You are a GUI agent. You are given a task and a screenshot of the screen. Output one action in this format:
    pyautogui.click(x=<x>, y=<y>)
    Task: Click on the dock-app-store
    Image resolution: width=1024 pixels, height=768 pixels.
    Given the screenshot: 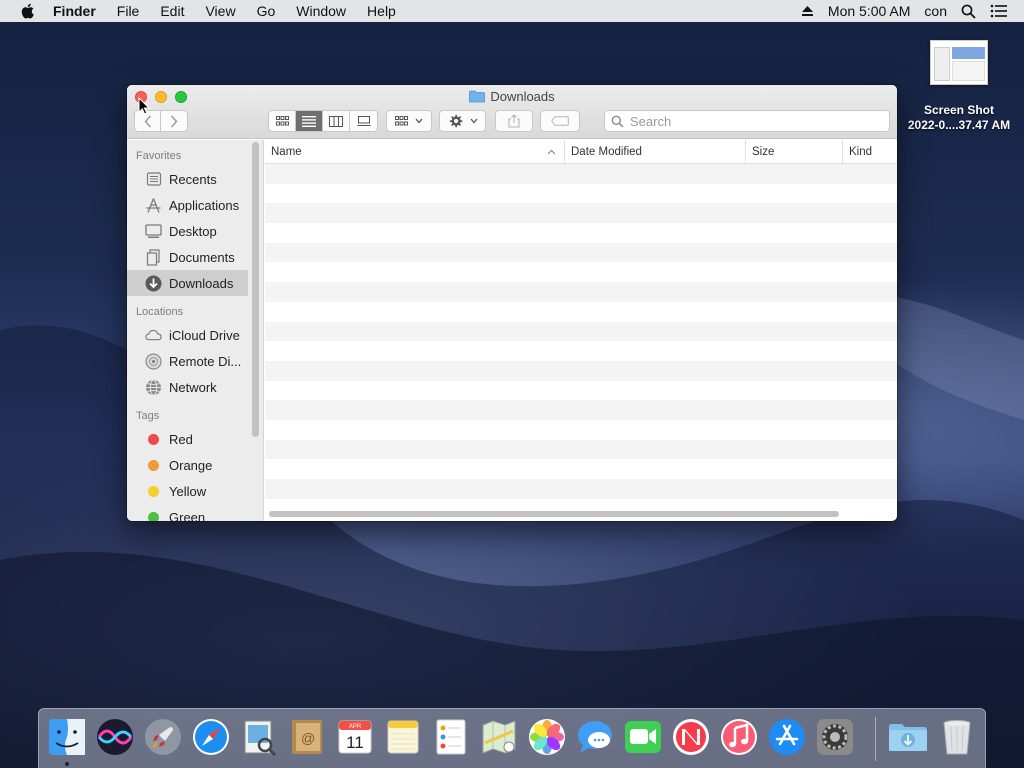 What is the action you would take?
    pyautogui.click(x=787, y=737)
    